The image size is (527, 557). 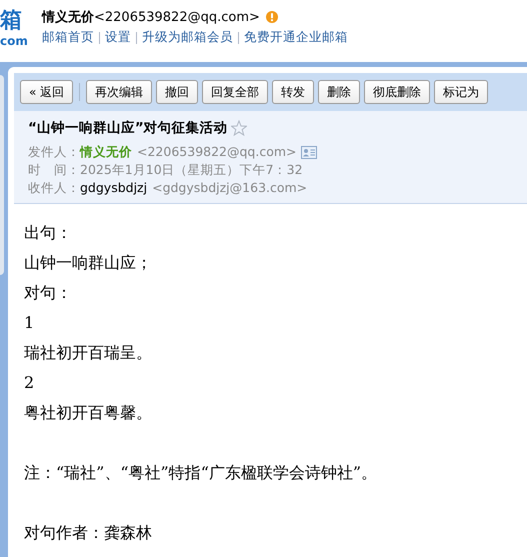 I want to click on body-text: 注：“瑞社”、“粤社”特指“广东楹联学会诗钟社”。, so click(x=201, y=473).